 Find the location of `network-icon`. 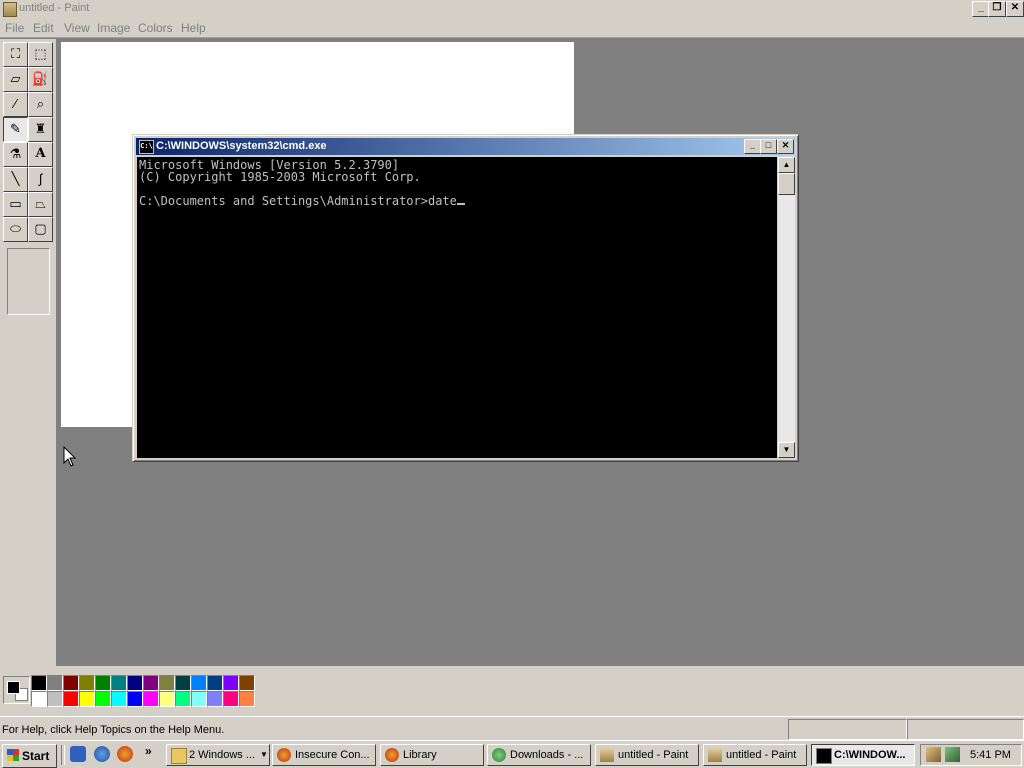

network-icon is located at coordinates (952, 754).